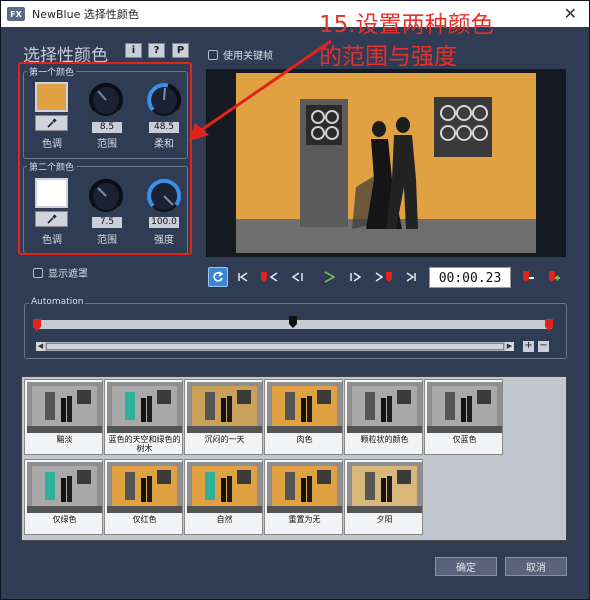  What do you see at coordinates (570, 13) in the screenshot?
I see `close-icon: ✕` at bounding box center [570, 13].